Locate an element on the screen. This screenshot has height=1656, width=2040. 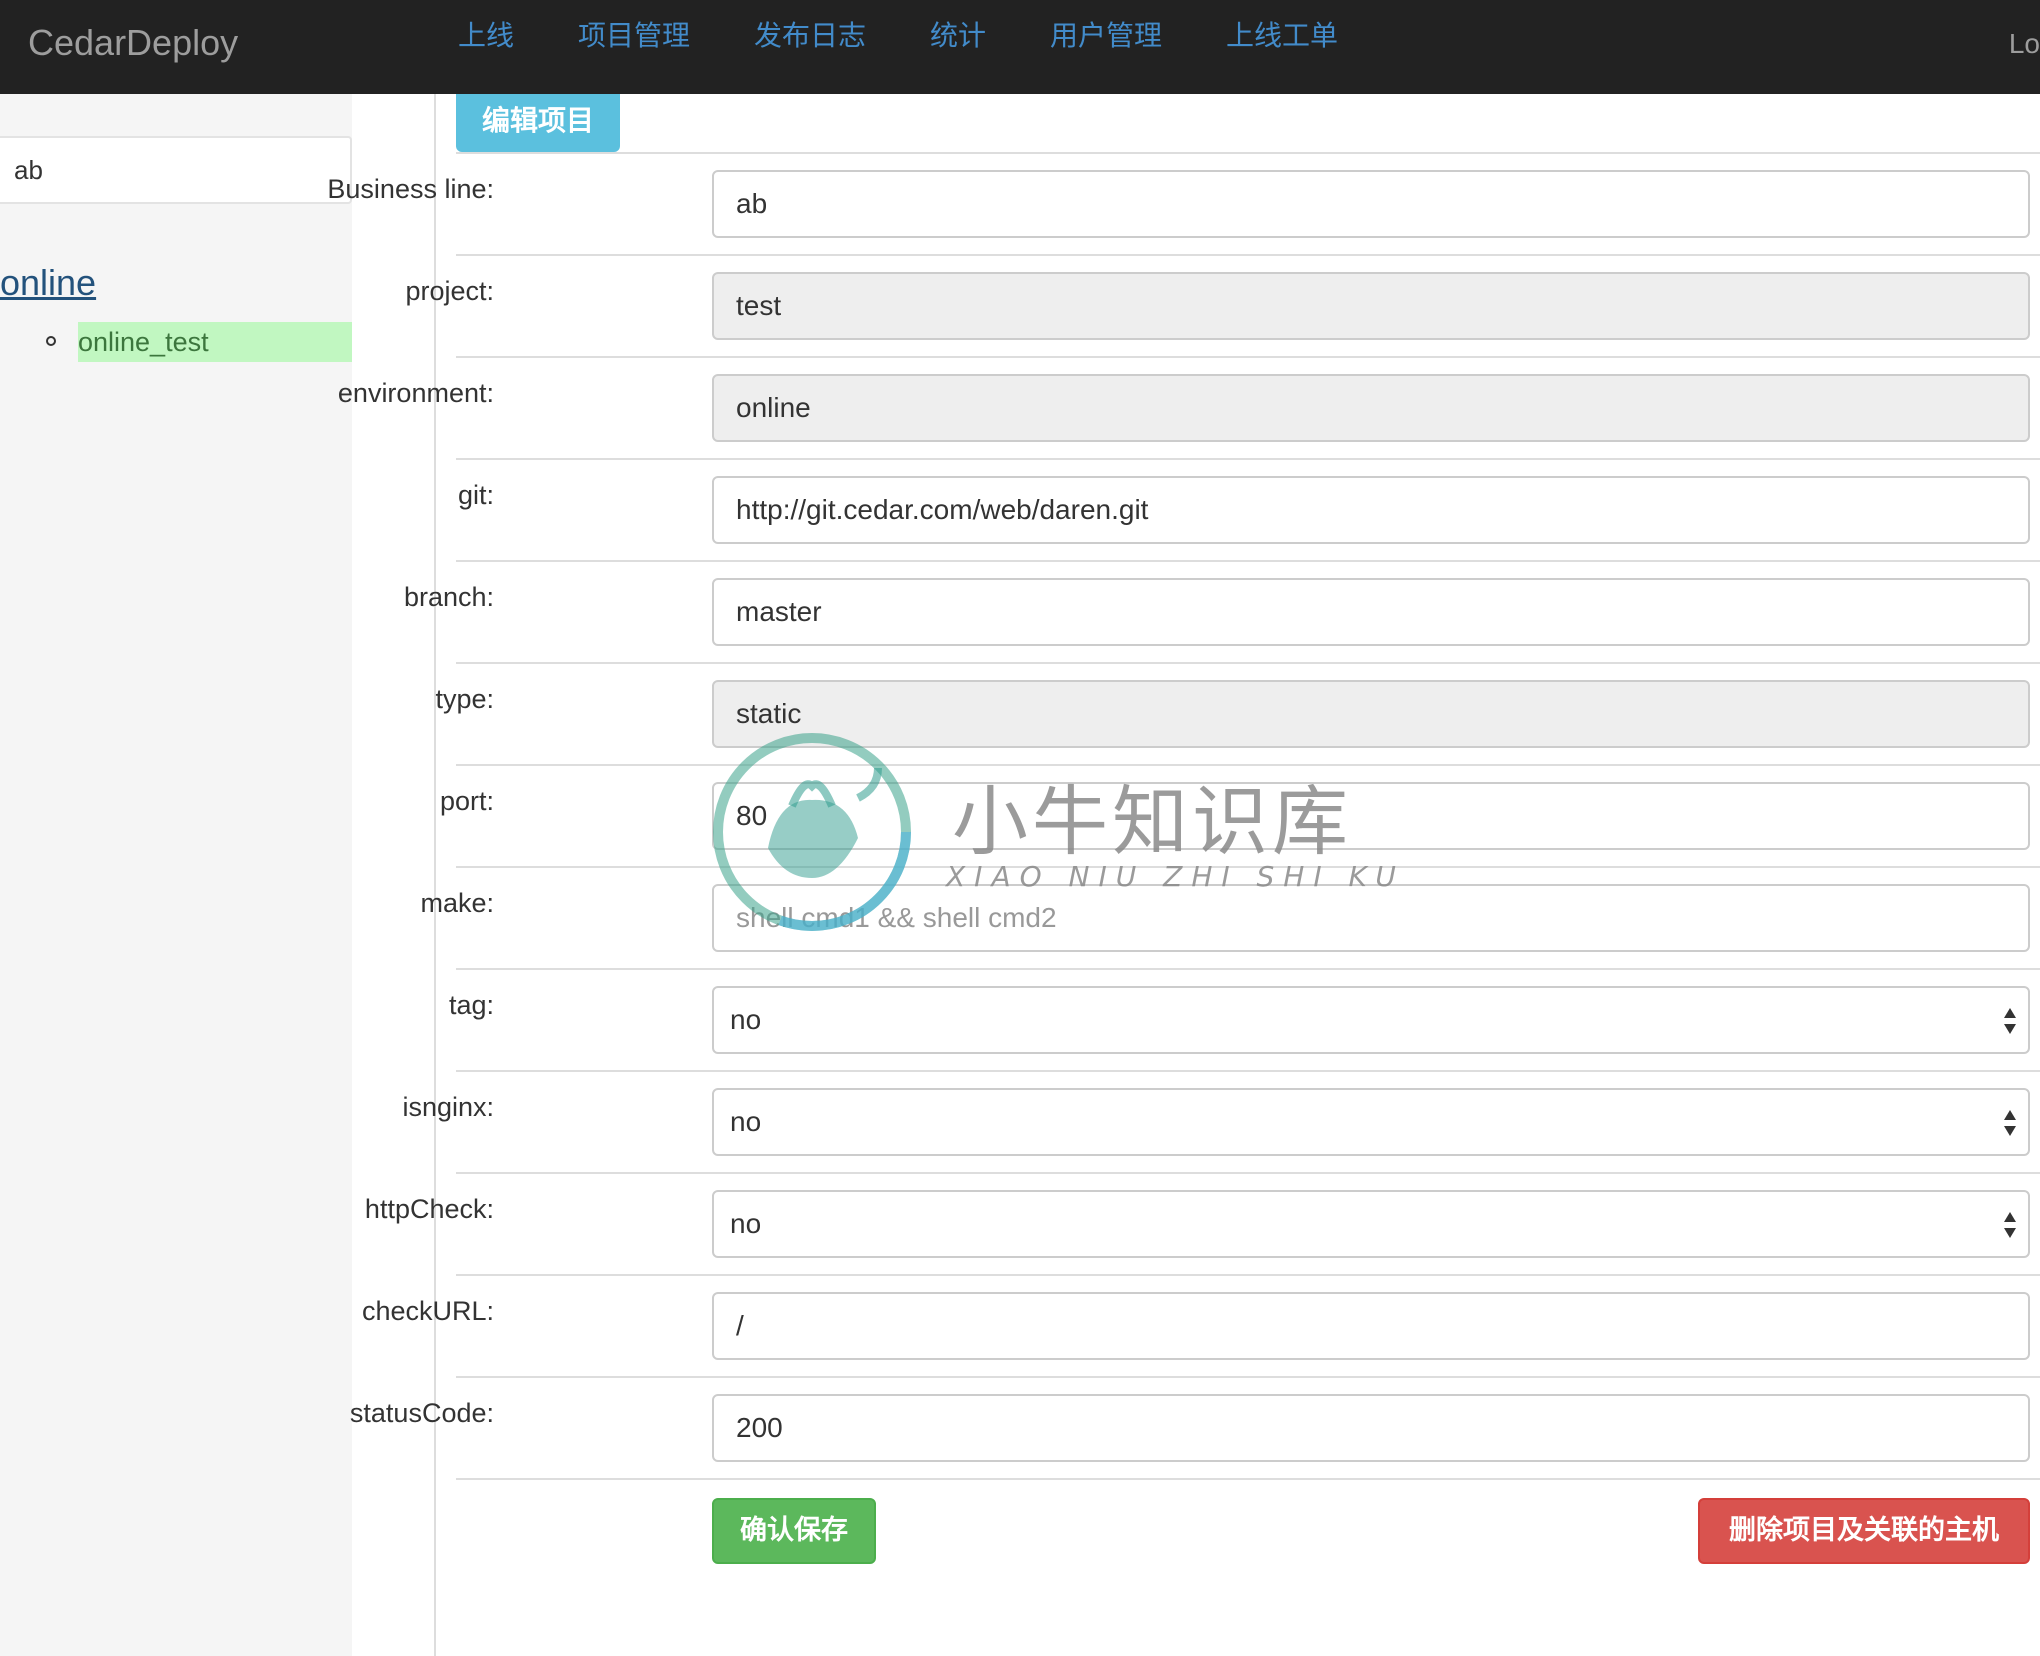
nav-item-project-management: 项目管理 is located at coordinates (634, 34).